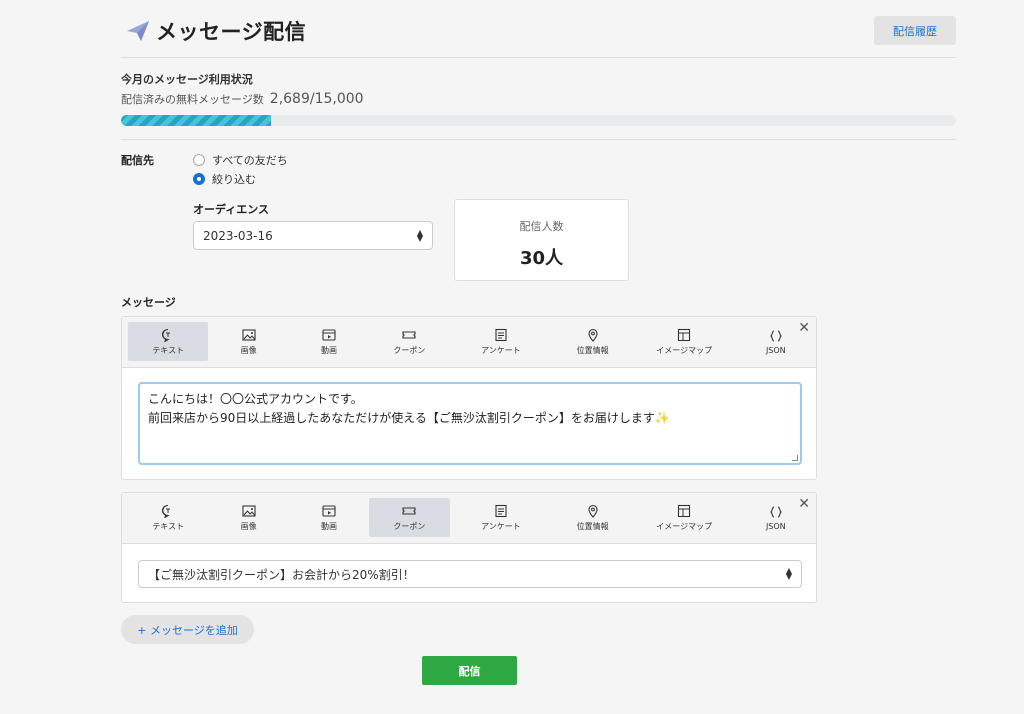 Image resolution: width=1024 pixels, height=714 pixels. What do you see at coordinates (192, 99) in the screenshot?
I see `usage-label: 配信済みの無料メッセージ数` at bounding box center [192, 99].